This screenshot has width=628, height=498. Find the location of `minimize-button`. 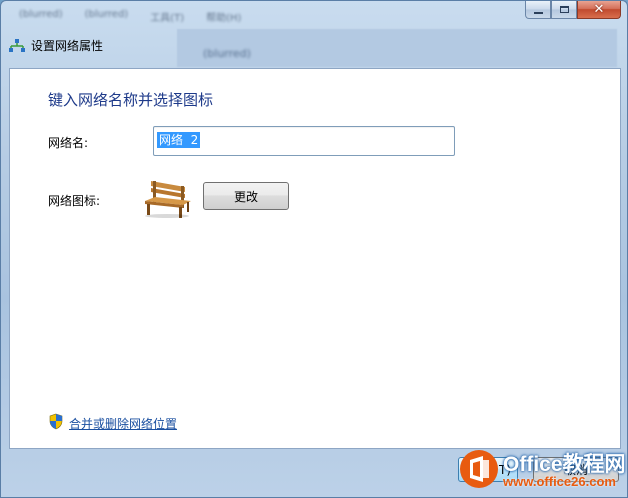

minimize-button is located at coordinates (538, 10).